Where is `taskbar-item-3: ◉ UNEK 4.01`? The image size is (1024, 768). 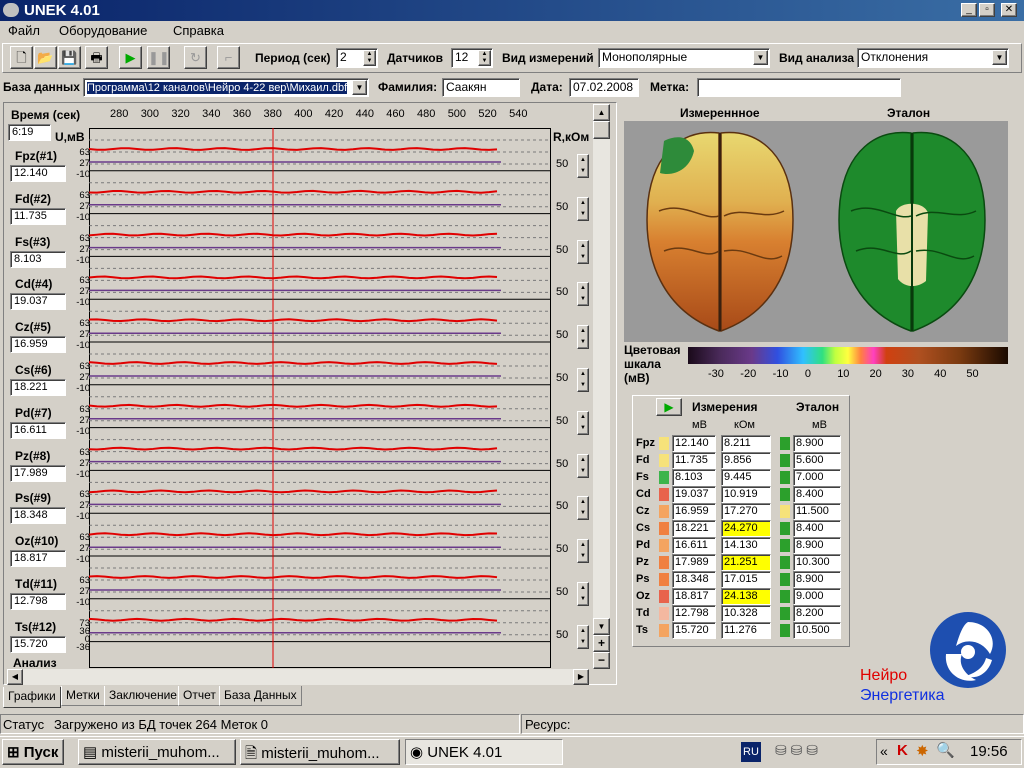
taskbar-item-3: ◉ UNEK 4.01 is located at coordinates (484, 752).